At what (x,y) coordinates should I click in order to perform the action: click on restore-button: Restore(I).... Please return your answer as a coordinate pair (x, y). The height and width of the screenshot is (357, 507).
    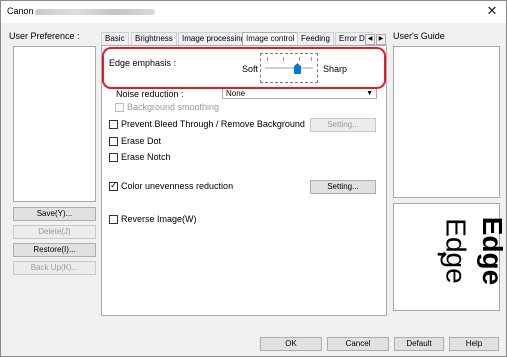
    Looking at the image, I should click on (54, 250).